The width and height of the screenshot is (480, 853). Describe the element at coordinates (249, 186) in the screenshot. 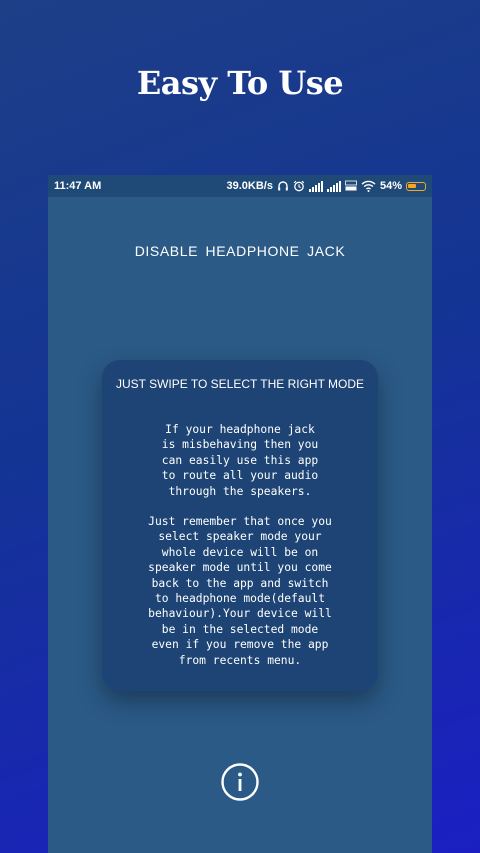

I see `network-speed: 39.0KB/s` at that location.